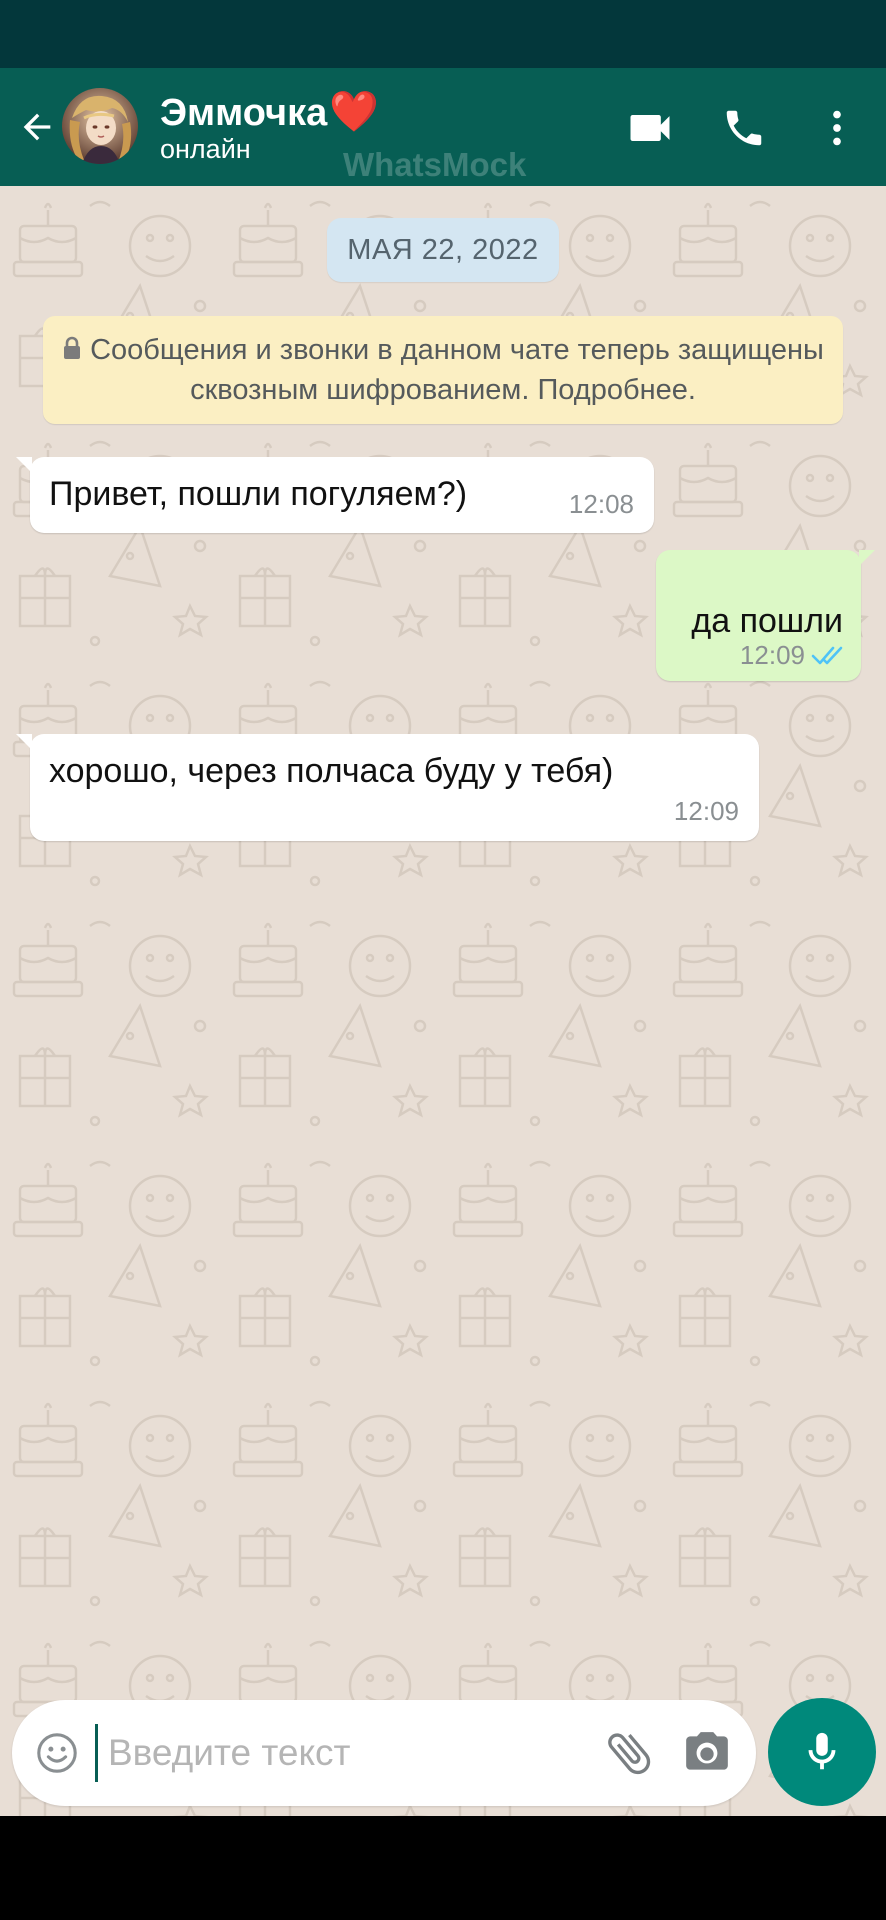 The image size is (886, 1920). I want to click on system-nav-bar, so click(443, 1868).